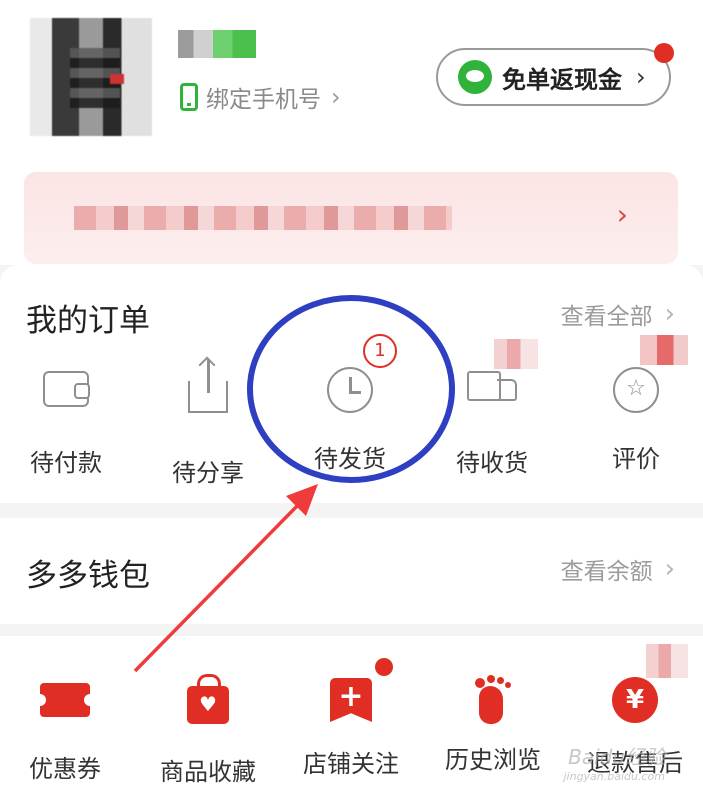 The image size is (703, 797). I want to click on favorites-bag-icon, so click(208, 706).